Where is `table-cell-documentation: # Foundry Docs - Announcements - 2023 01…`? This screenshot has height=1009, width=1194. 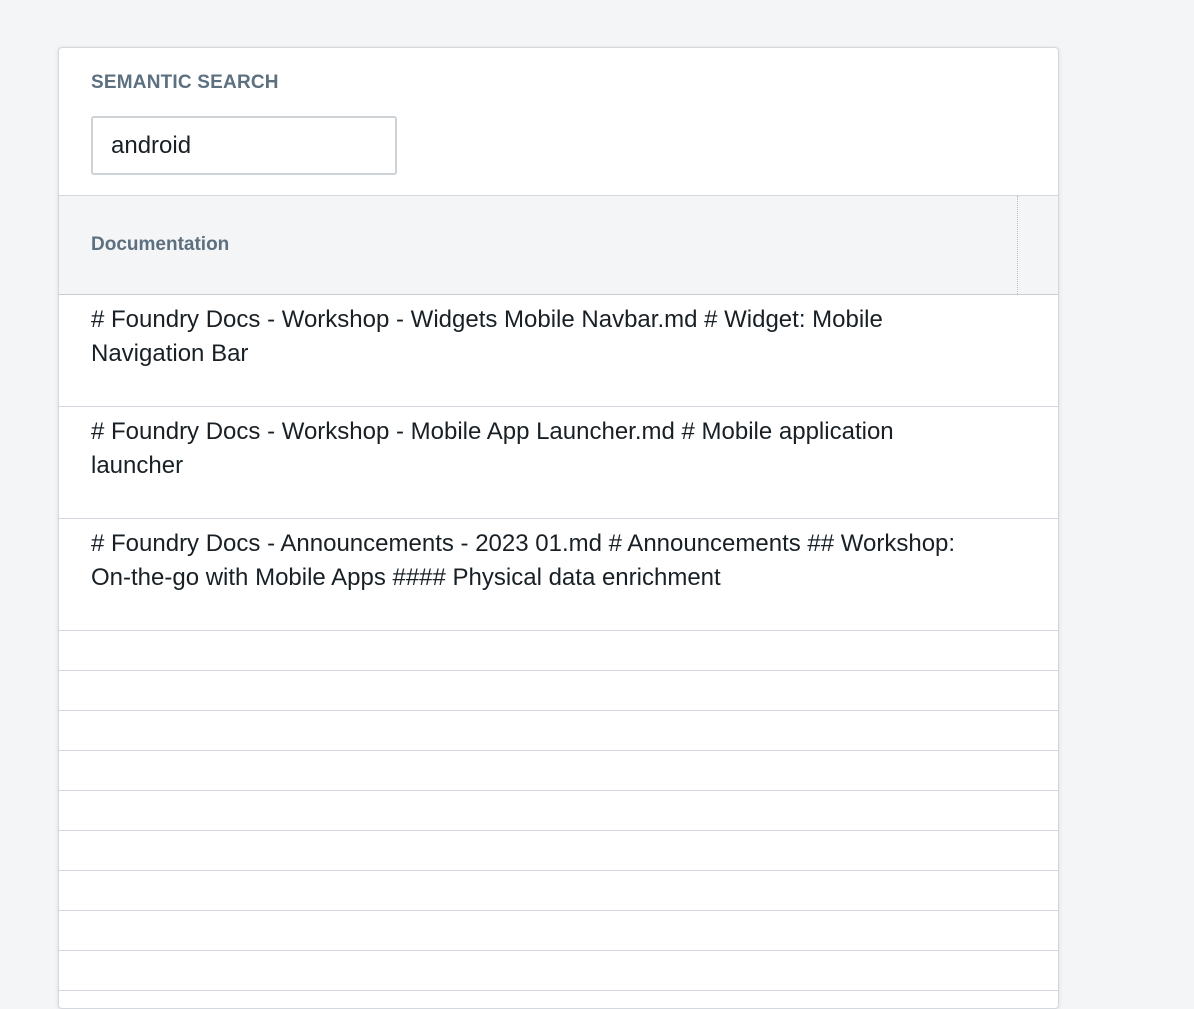
table-cell-documentation: # Foundry Docs - Announcements - 2023 01… is located at coordinates (523, 560).